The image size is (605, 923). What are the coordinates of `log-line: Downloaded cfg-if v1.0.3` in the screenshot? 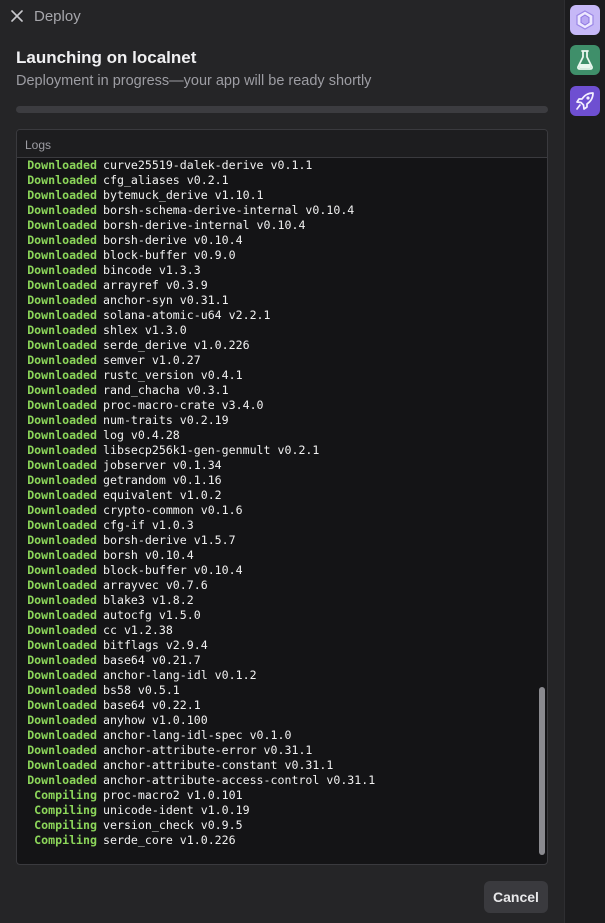 It's located at (196, 525).